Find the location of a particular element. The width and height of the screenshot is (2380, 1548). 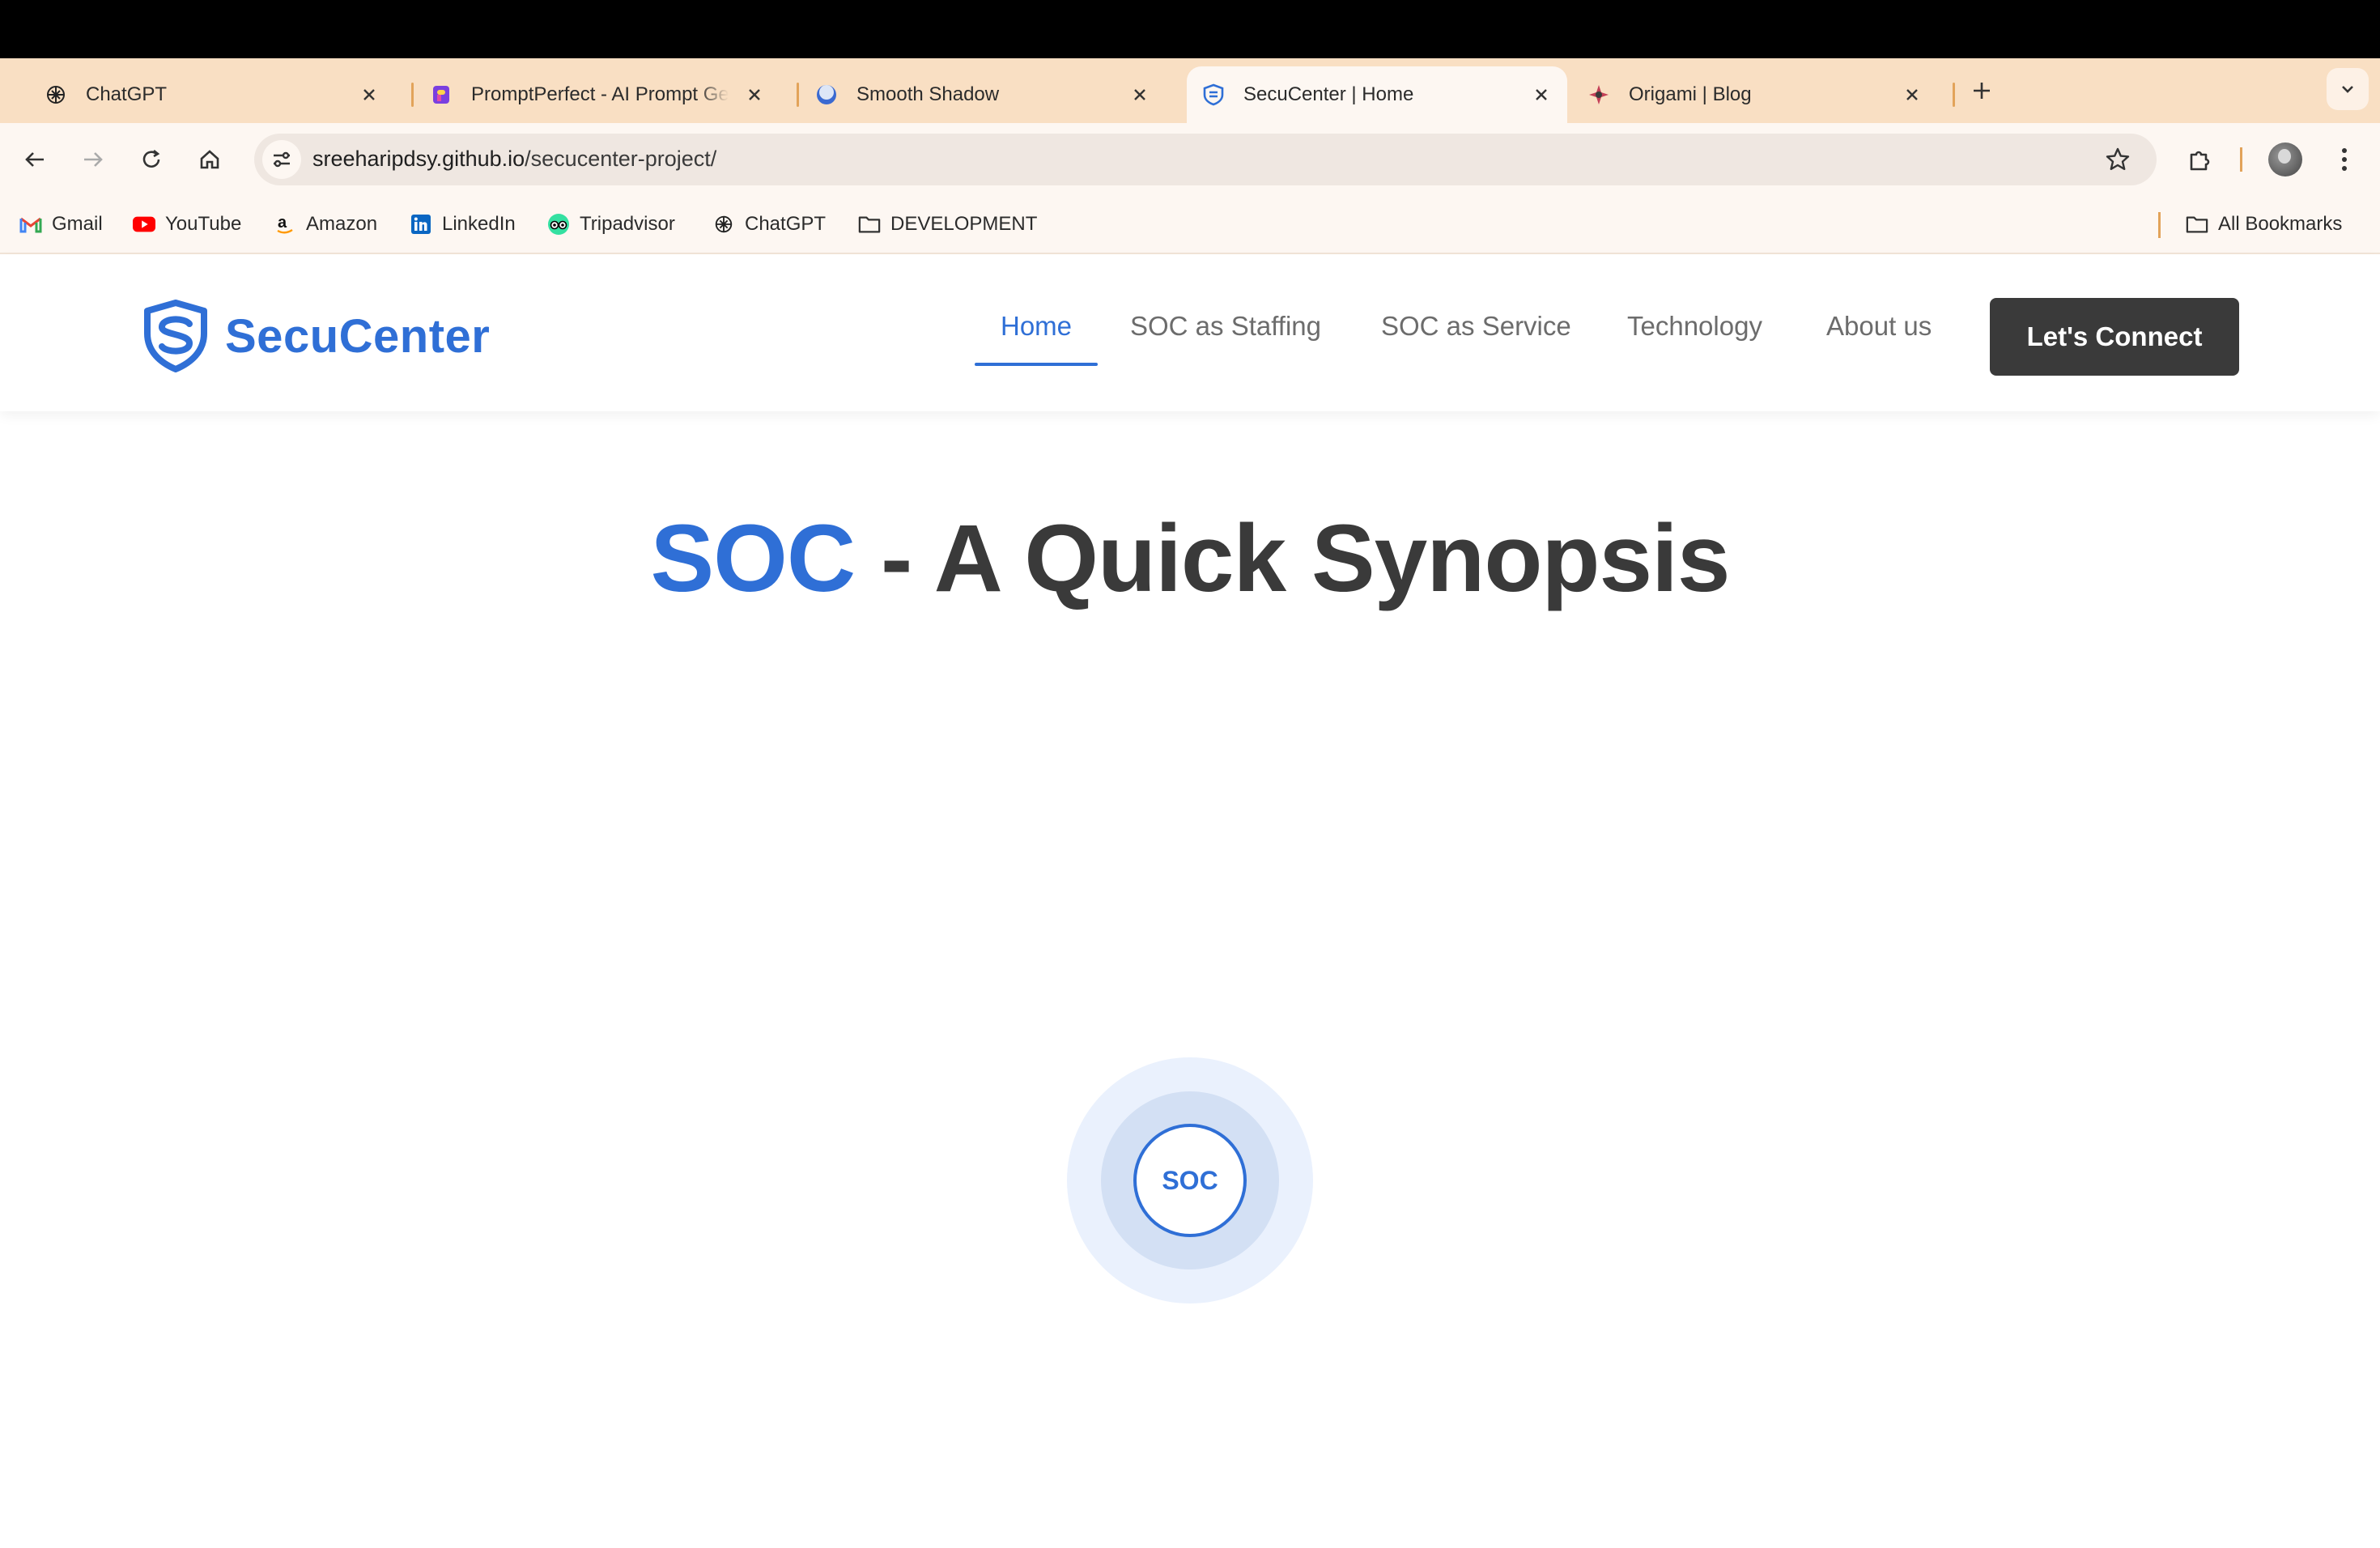

tab-chatgpt: ChatGPT is located at coordinates (197, 95).